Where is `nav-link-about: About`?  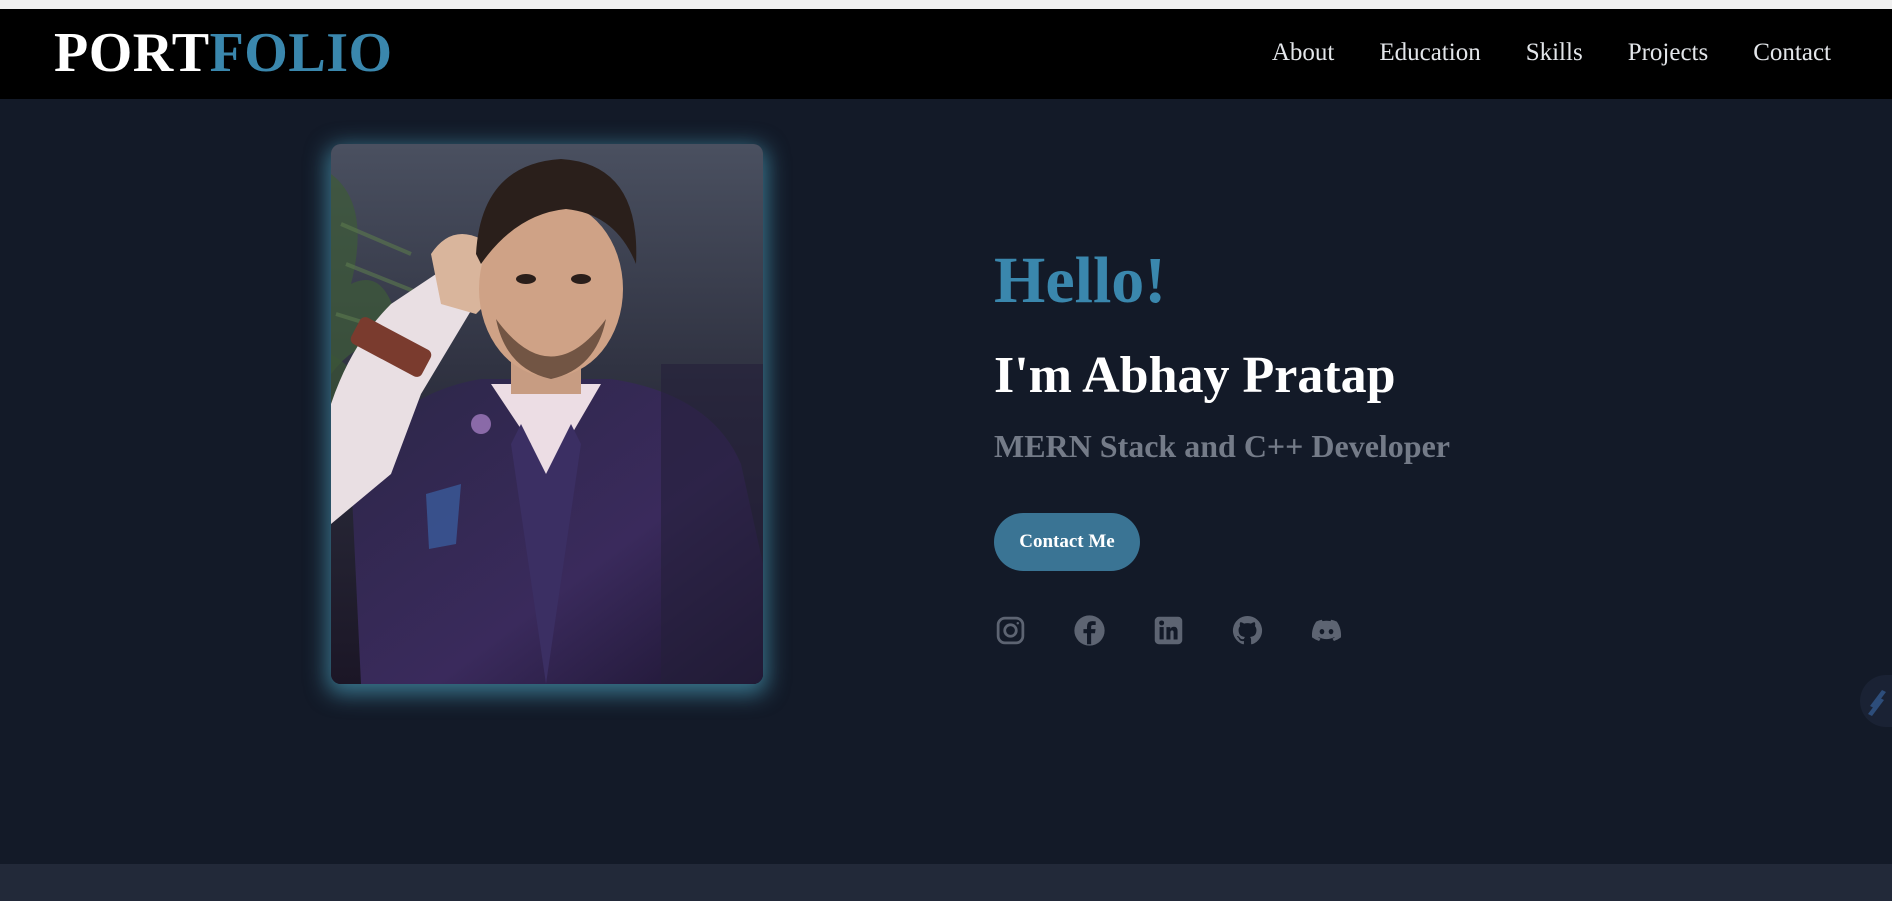
nav-link-about: About is located at coordinates (1303, 53).